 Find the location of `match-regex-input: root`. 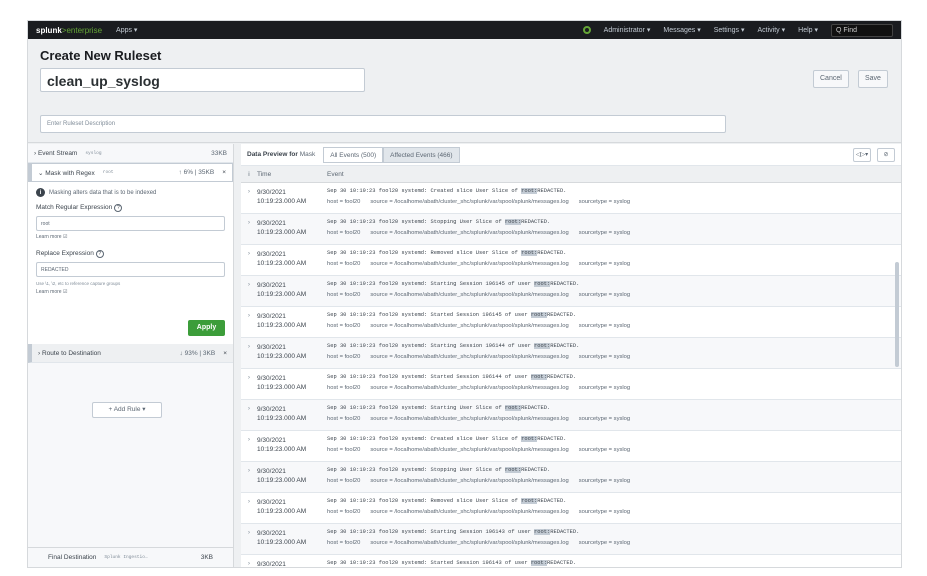

match-regex-input: root is located at coordinates (130, 223).